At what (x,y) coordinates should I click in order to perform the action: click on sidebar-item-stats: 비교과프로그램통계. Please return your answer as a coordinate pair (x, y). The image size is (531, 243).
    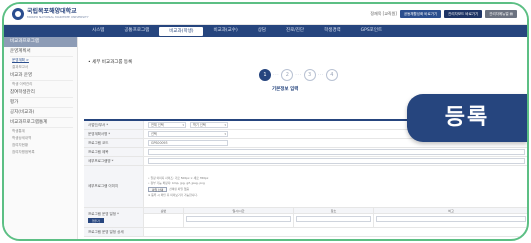
    Looking at the image, I should click on (41, 123).